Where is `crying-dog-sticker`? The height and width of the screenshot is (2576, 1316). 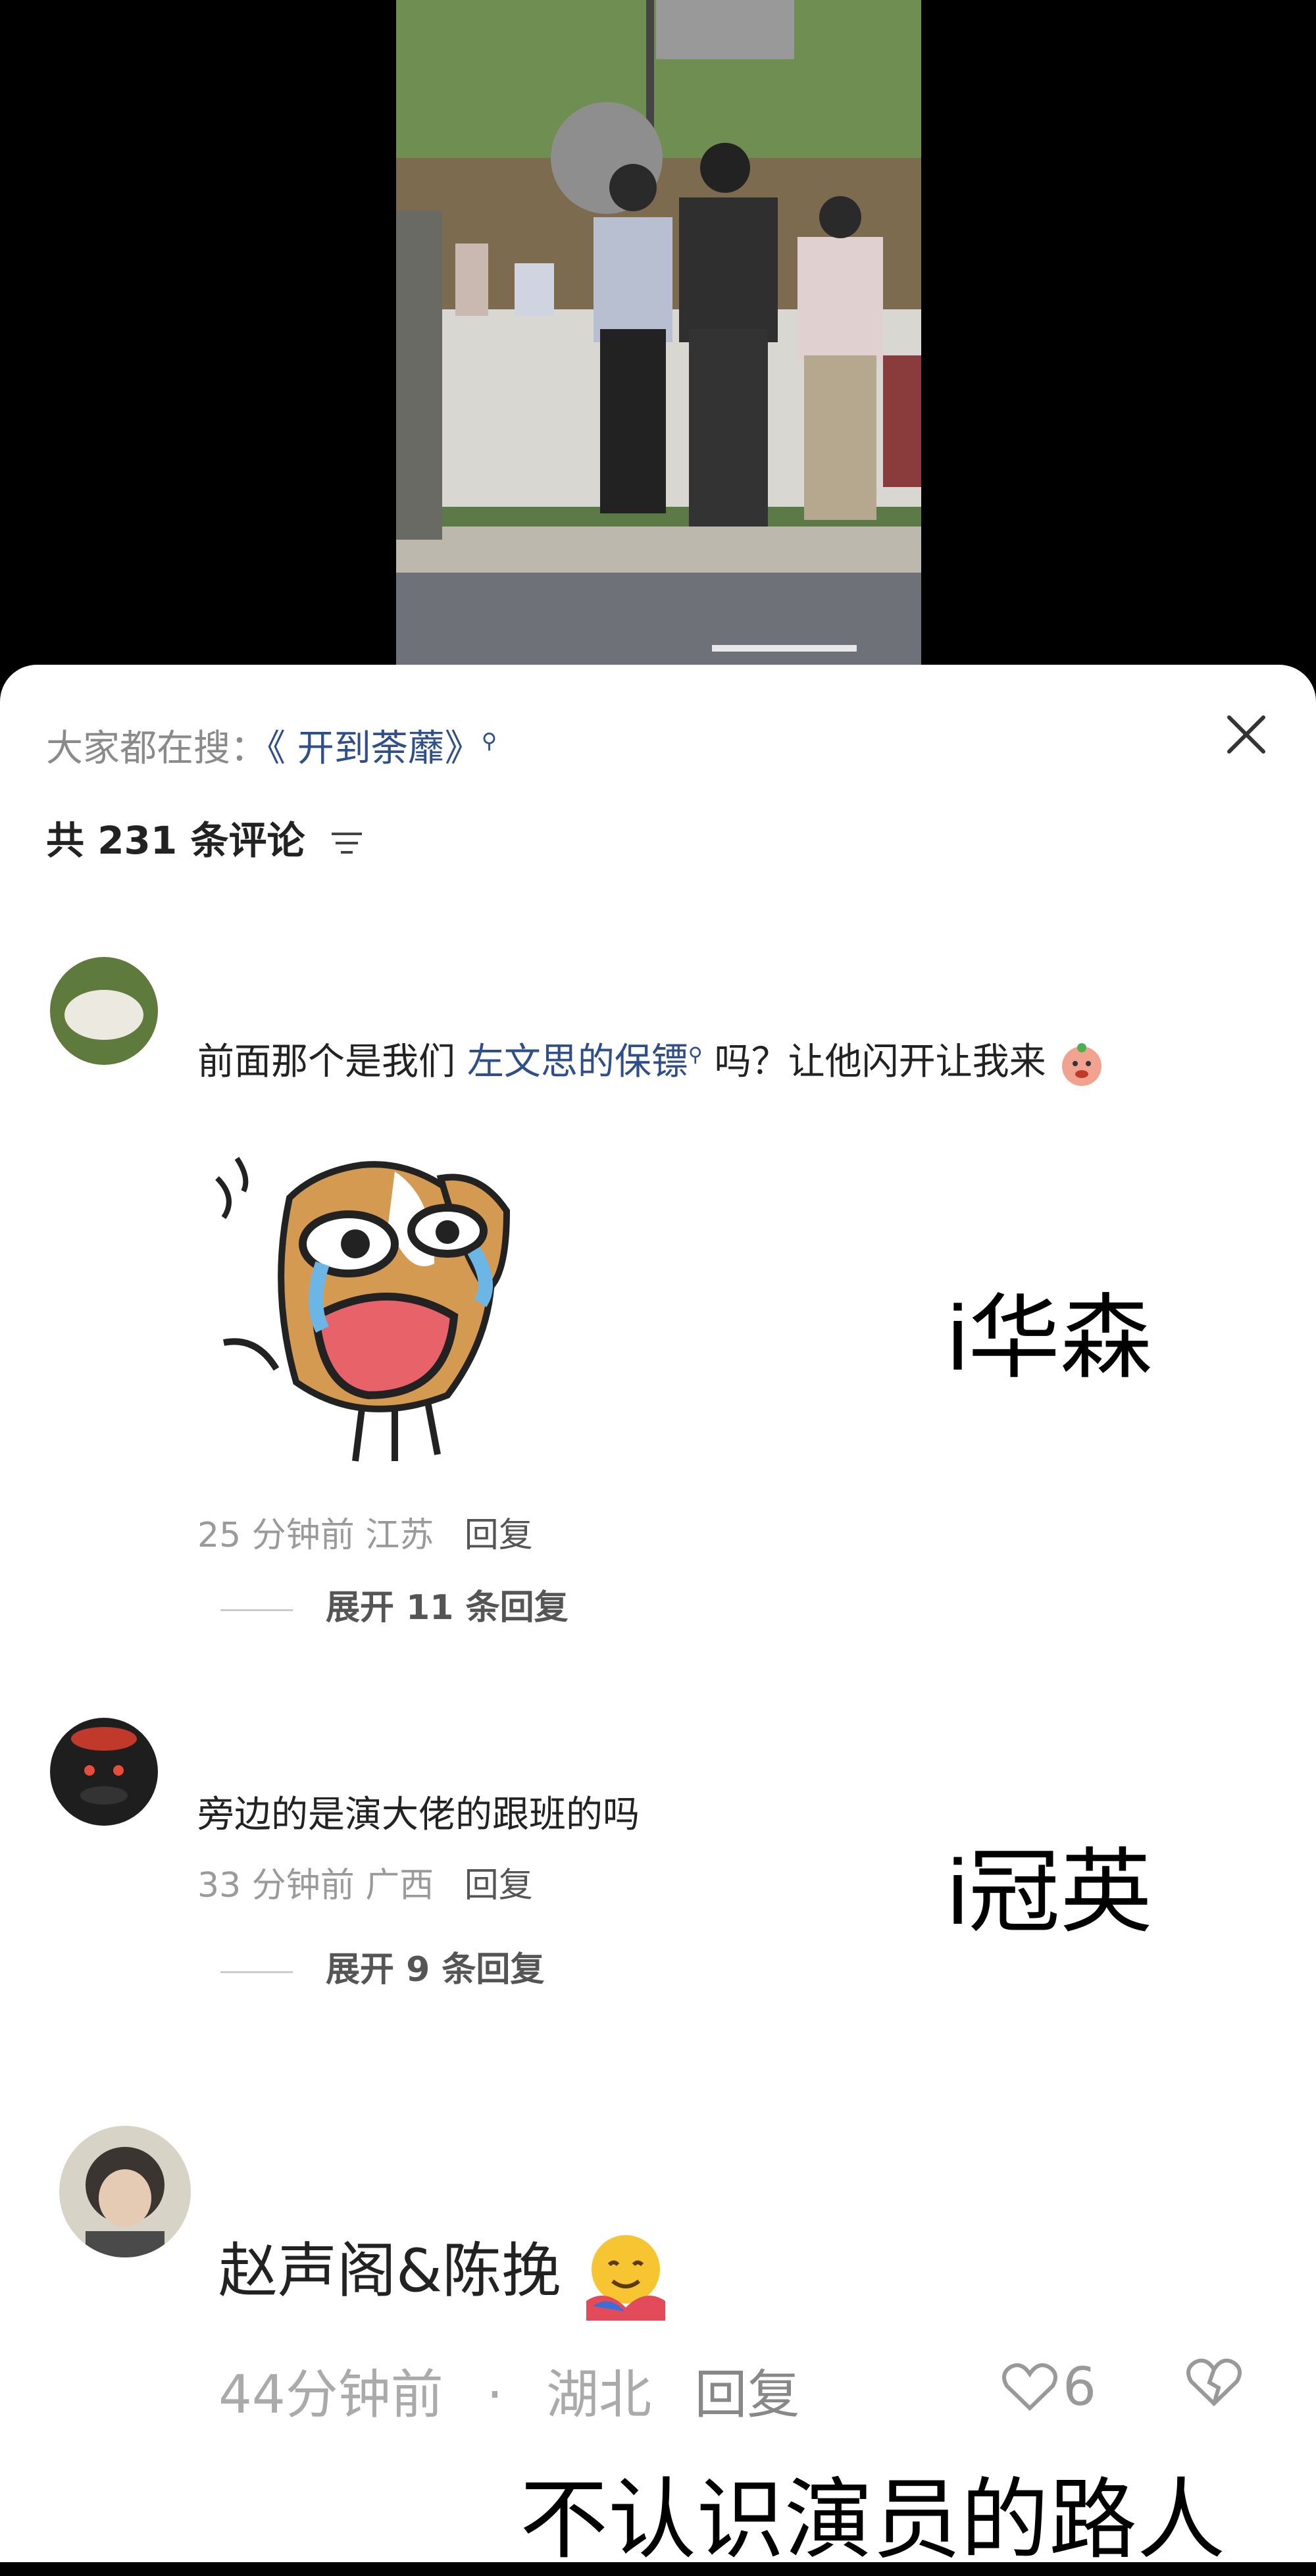
crying-dog-sticker is located at coordinates (363, 1309).